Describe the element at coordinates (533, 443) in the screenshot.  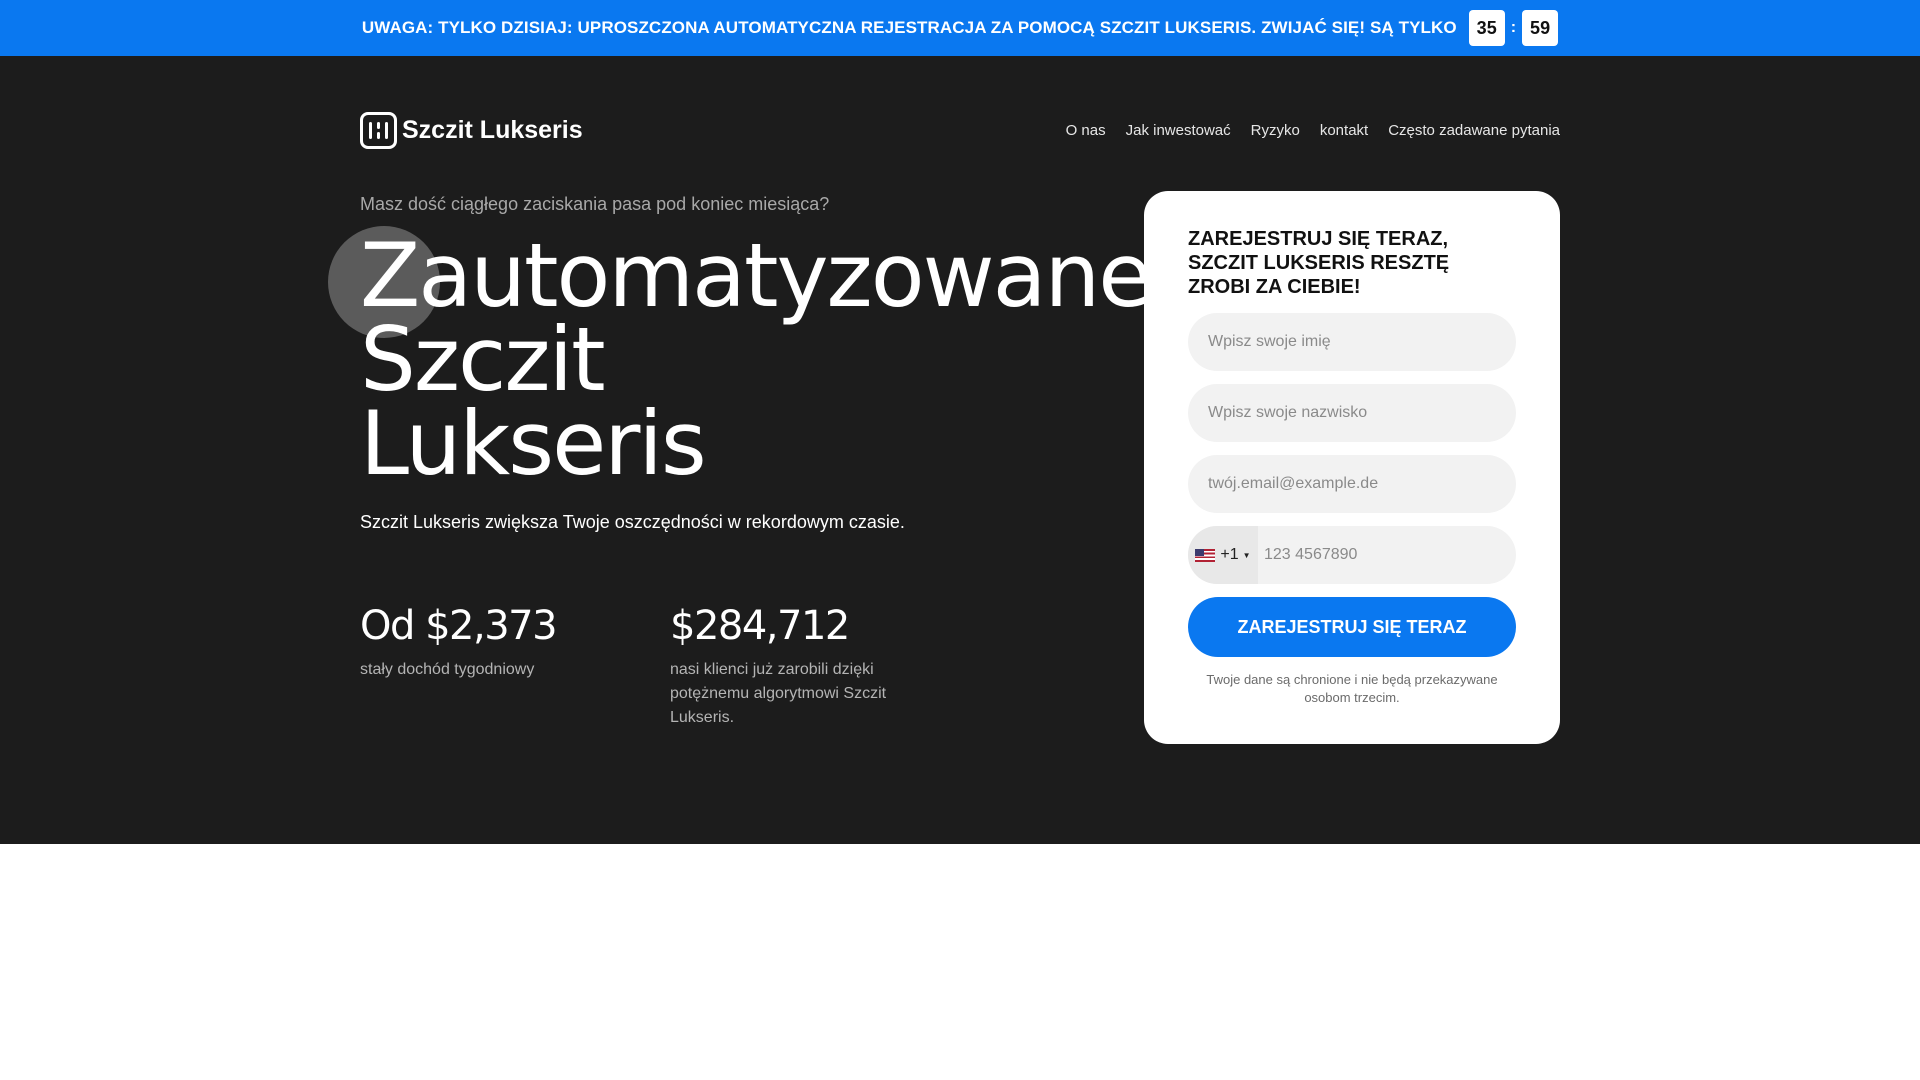
I see `headline-line-3: Lukseris` at that location.